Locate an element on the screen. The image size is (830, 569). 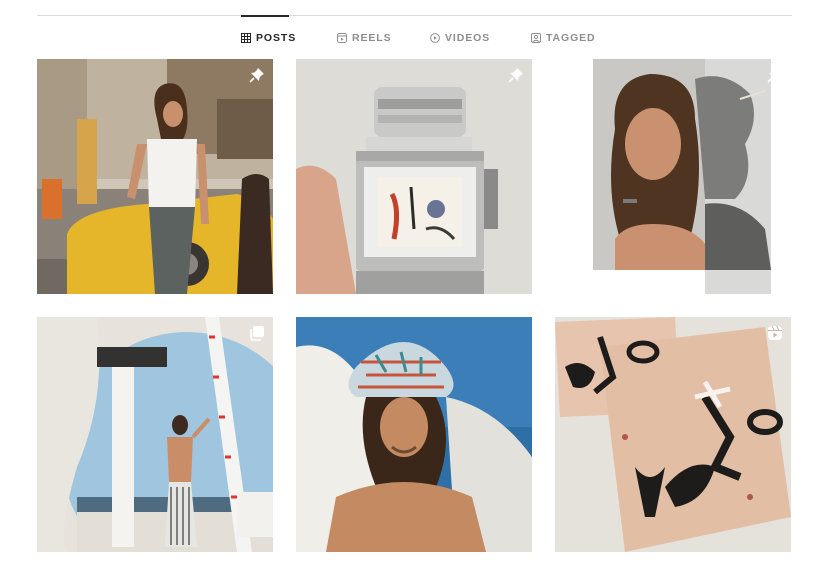
tab-reels: REELS is located at coordinates (364, 38).